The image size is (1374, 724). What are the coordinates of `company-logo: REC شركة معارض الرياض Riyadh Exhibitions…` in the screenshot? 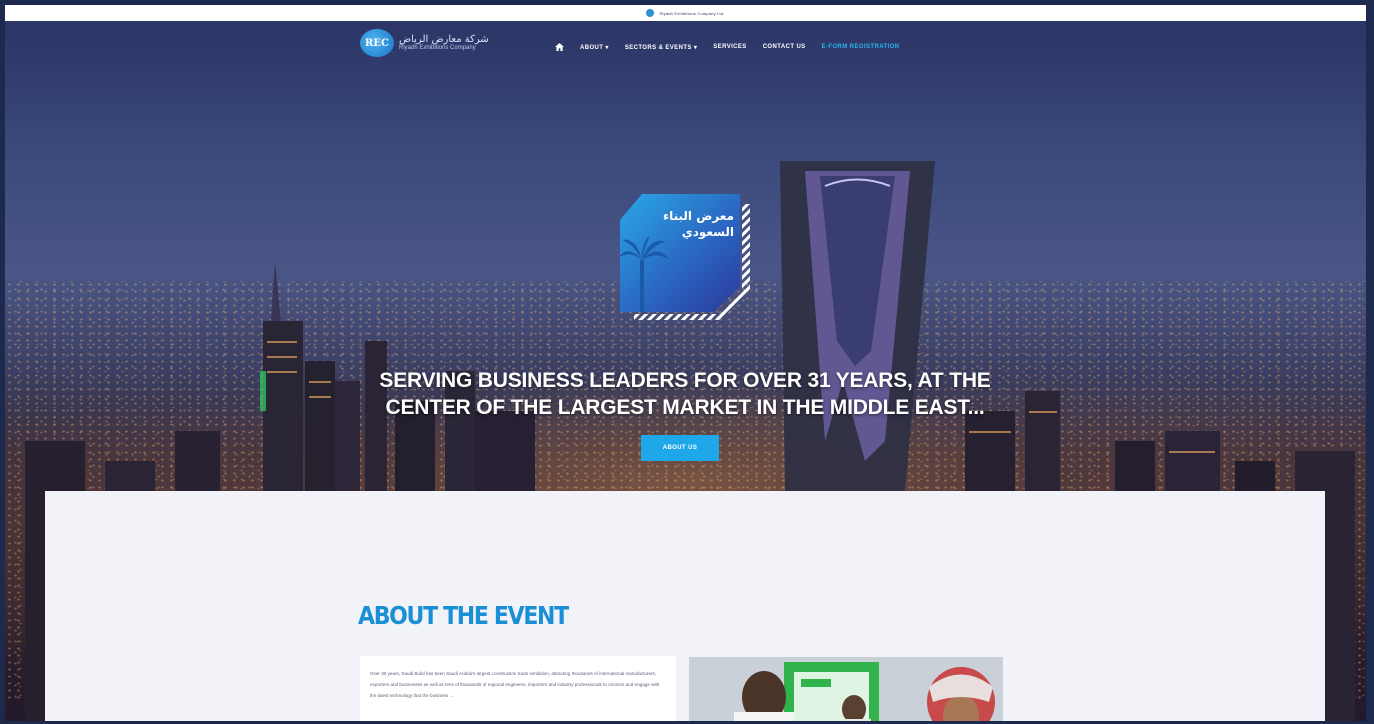 It's located at (424, 43).